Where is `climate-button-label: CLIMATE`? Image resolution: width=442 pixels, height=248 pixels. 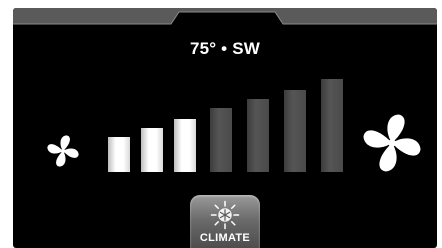 climate-button-label: CLIMATE is located at coordinates (225, 238).